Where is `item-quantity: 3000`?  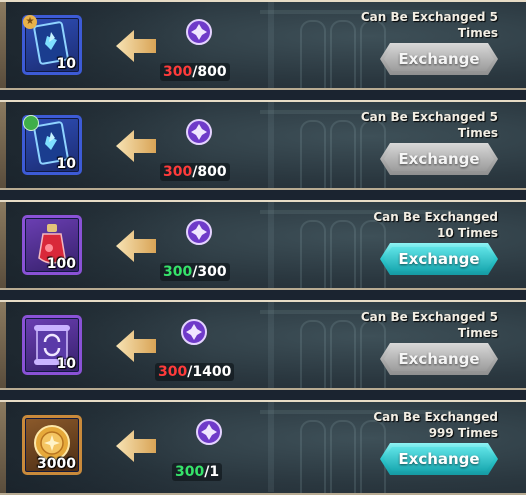
item-quantity: 3000 is located at coordinates (56, 464).